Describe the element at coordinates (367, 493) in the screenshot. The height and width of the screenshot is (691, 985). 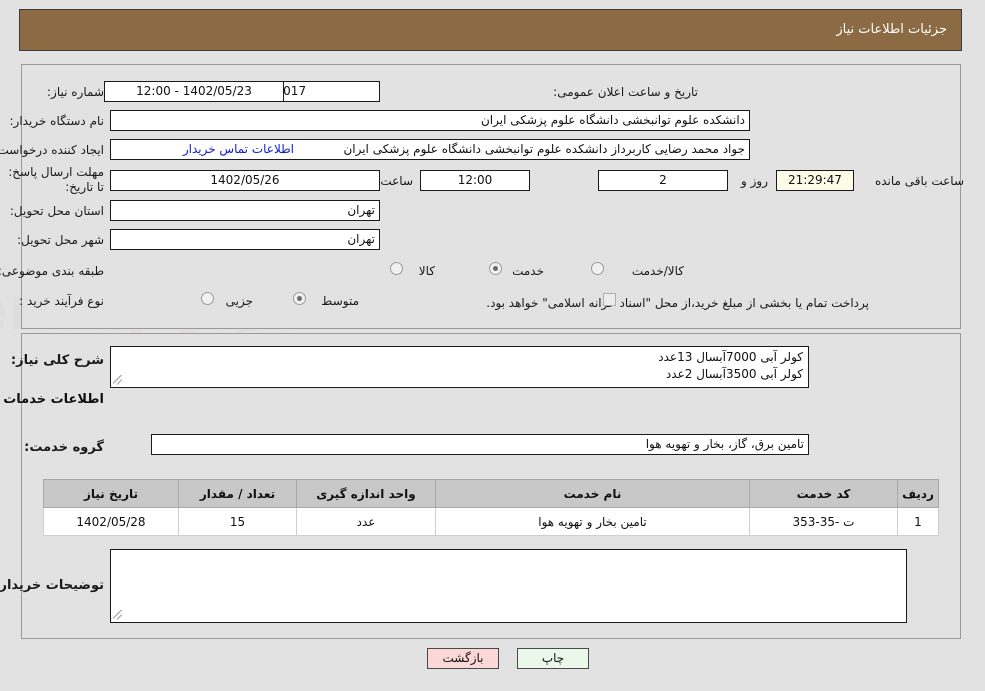
I see `col-header-unit: واحد اندازه گیری` at that location.